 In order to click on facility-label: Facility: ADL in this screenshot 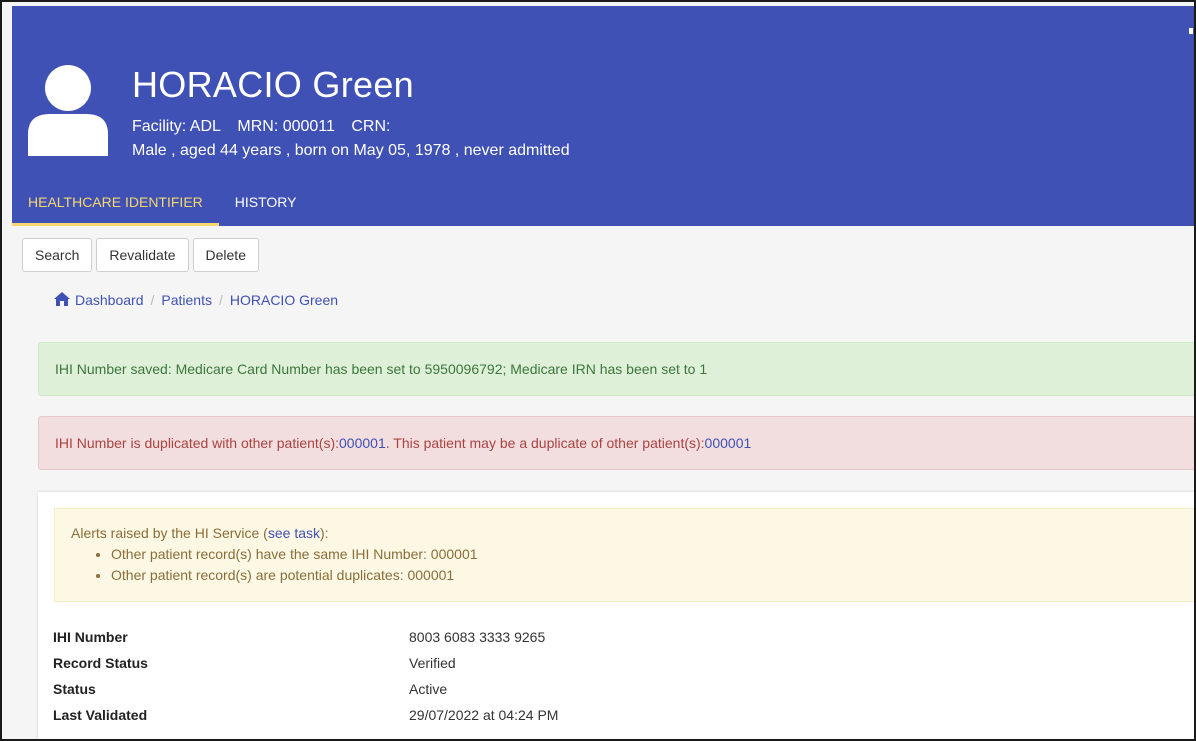, I will do `click(176, 126)`.